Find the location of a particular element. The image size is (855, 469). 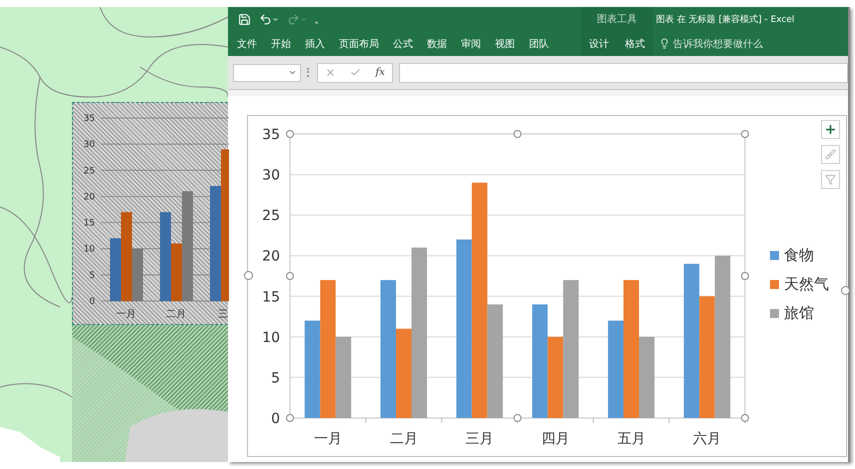

filter-button is located at coordinates (830, 179).